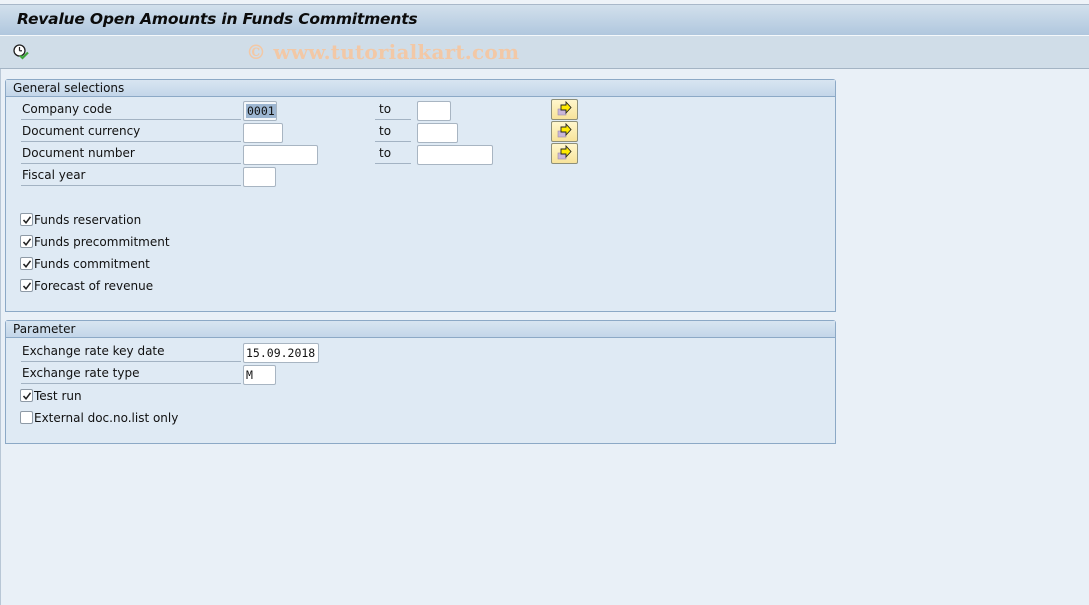 Image resolution: width=1089 pixels, height=605 pixels. I want to click on exchange-rate-type-label: Exchange rate type, so click(131, 374).